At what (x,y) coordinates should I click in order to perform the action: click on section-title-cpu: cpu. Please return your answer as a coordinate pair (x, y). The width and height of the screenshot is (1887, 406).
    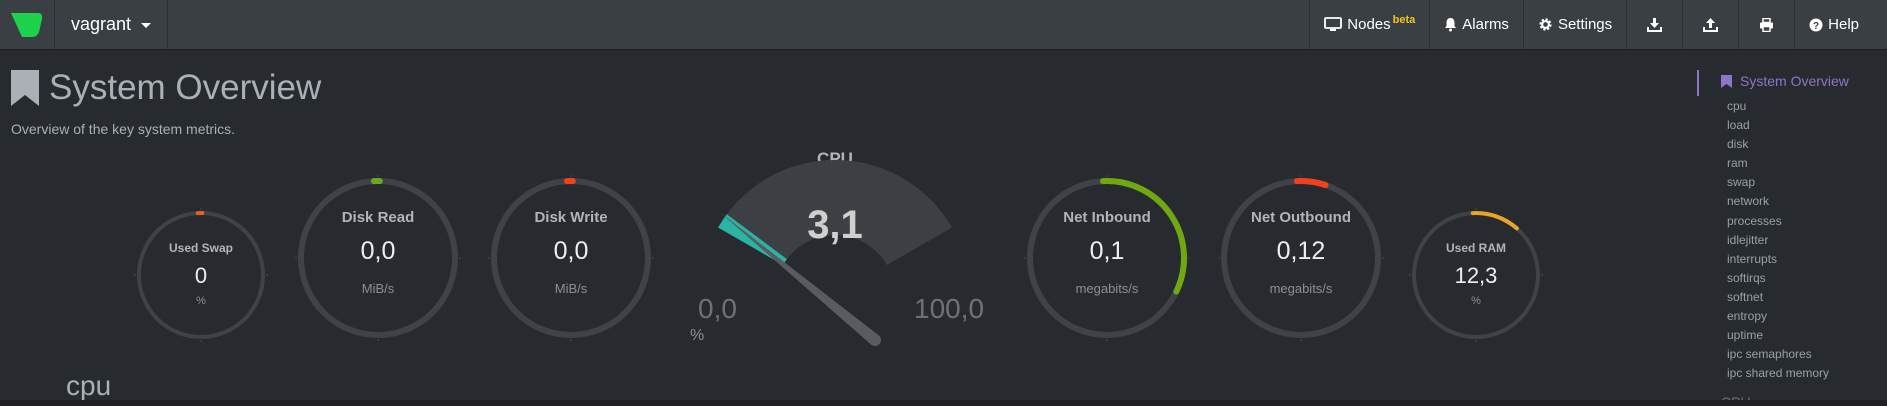
    Looking at the image, I should click on (89, 385).